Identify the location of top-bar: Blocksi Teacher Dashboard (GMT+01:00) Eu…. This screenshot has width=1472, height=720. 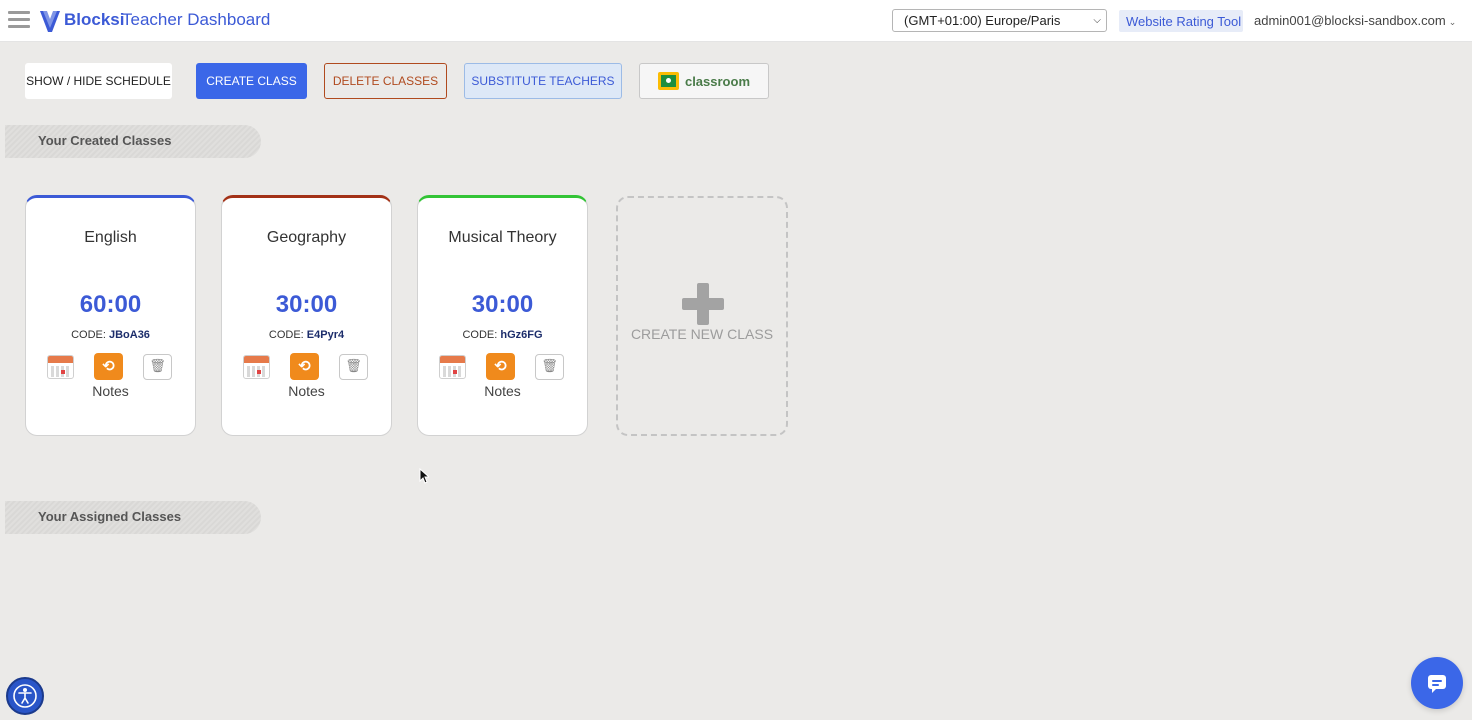
(736, 21).